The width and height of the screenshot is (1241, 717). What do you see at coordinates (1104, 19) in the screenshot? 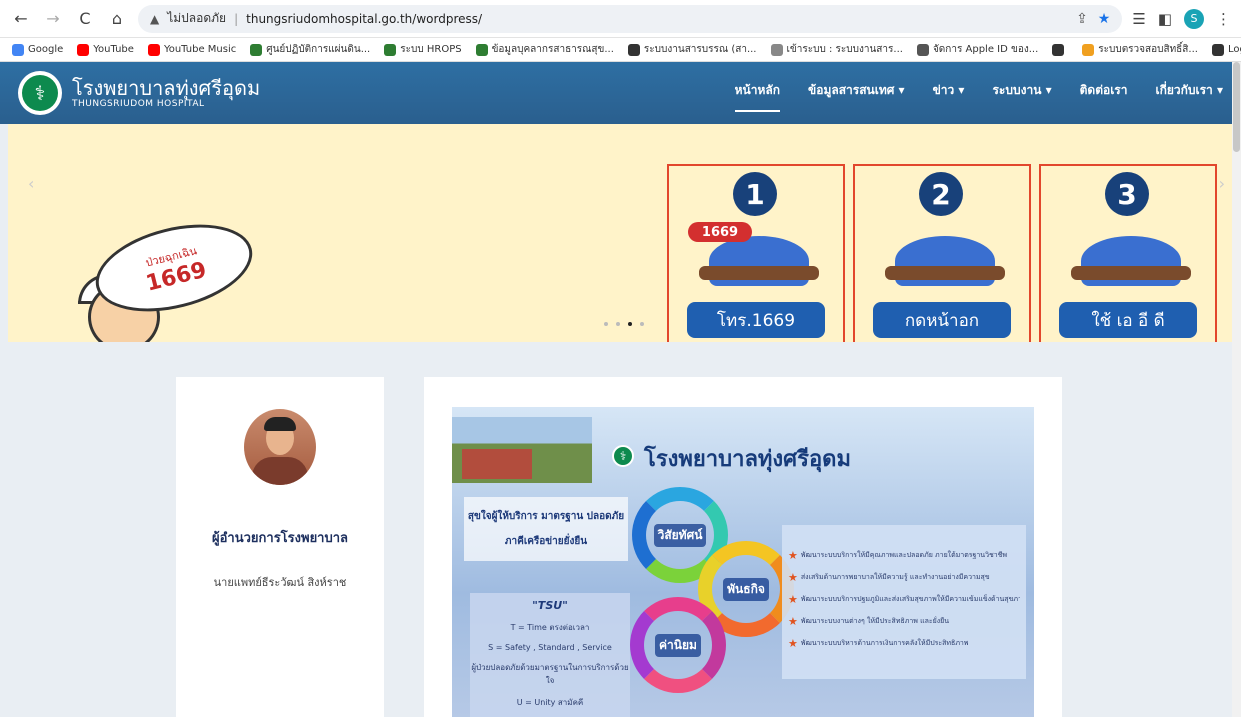
I see `bookmark-star-icon: ★` at bounding box center [1104, 19].